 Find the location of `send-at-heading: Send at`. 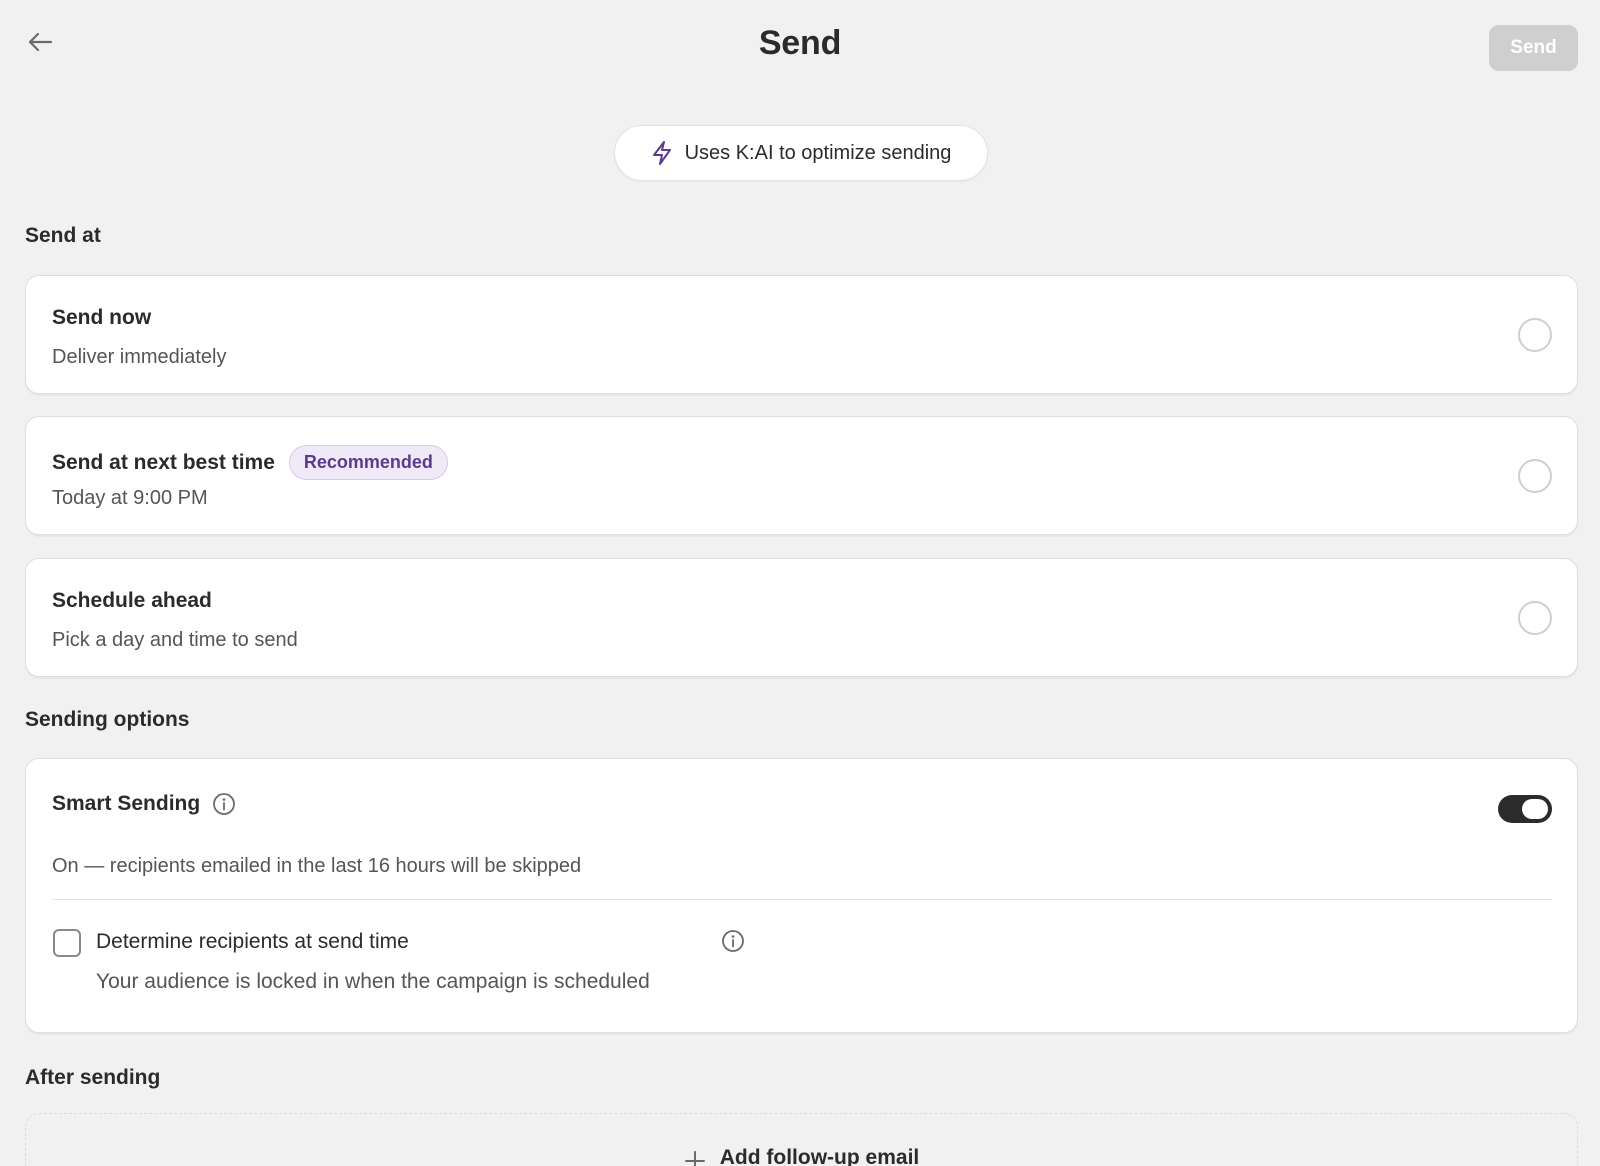

send-at-heading: Send at is located at coordinates (63, 235).